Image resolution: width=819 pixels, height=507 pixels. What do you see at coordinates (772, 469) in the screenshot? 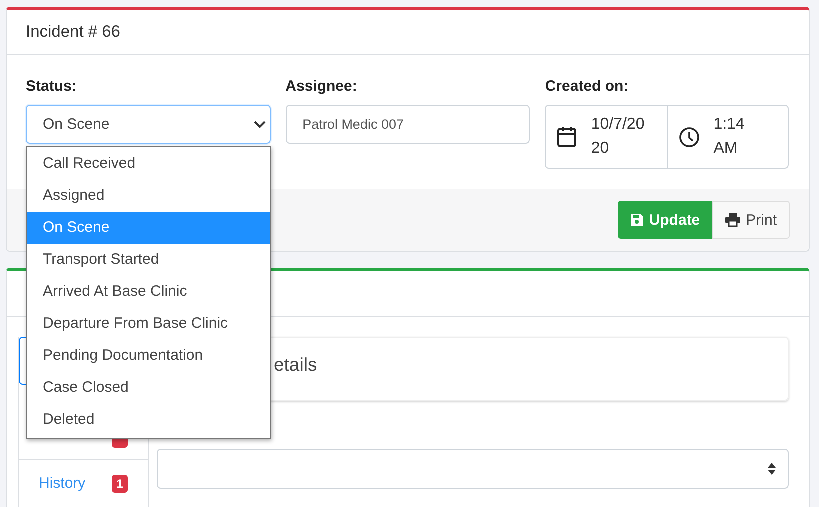
I see `sort-arrows-icon` at bounding box center [772, 469].